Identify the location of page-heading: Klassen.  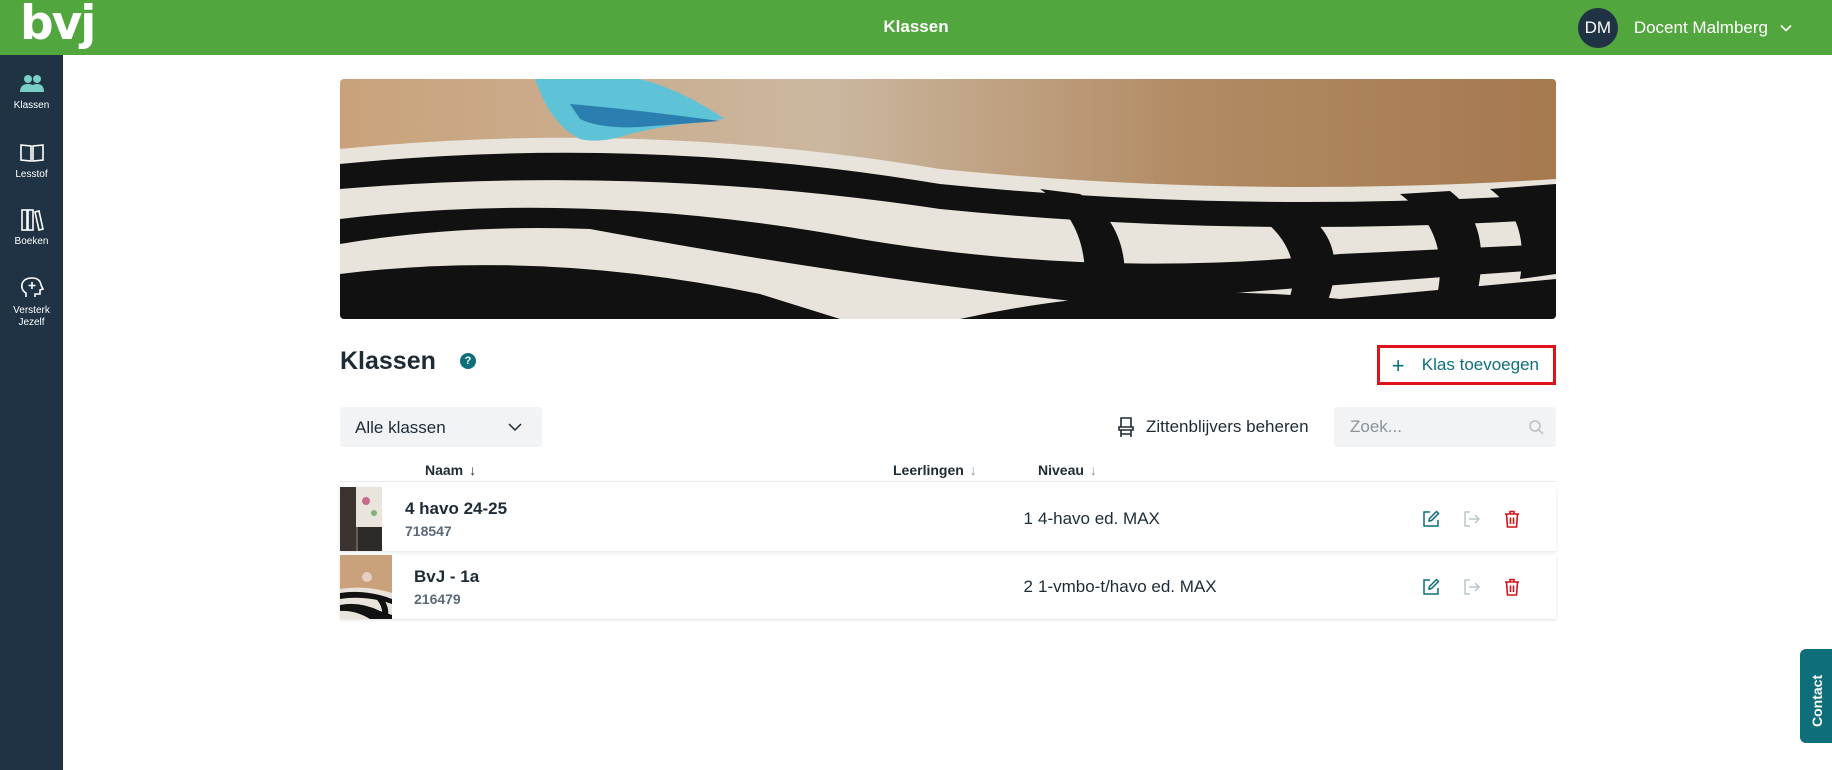
(916, 26).